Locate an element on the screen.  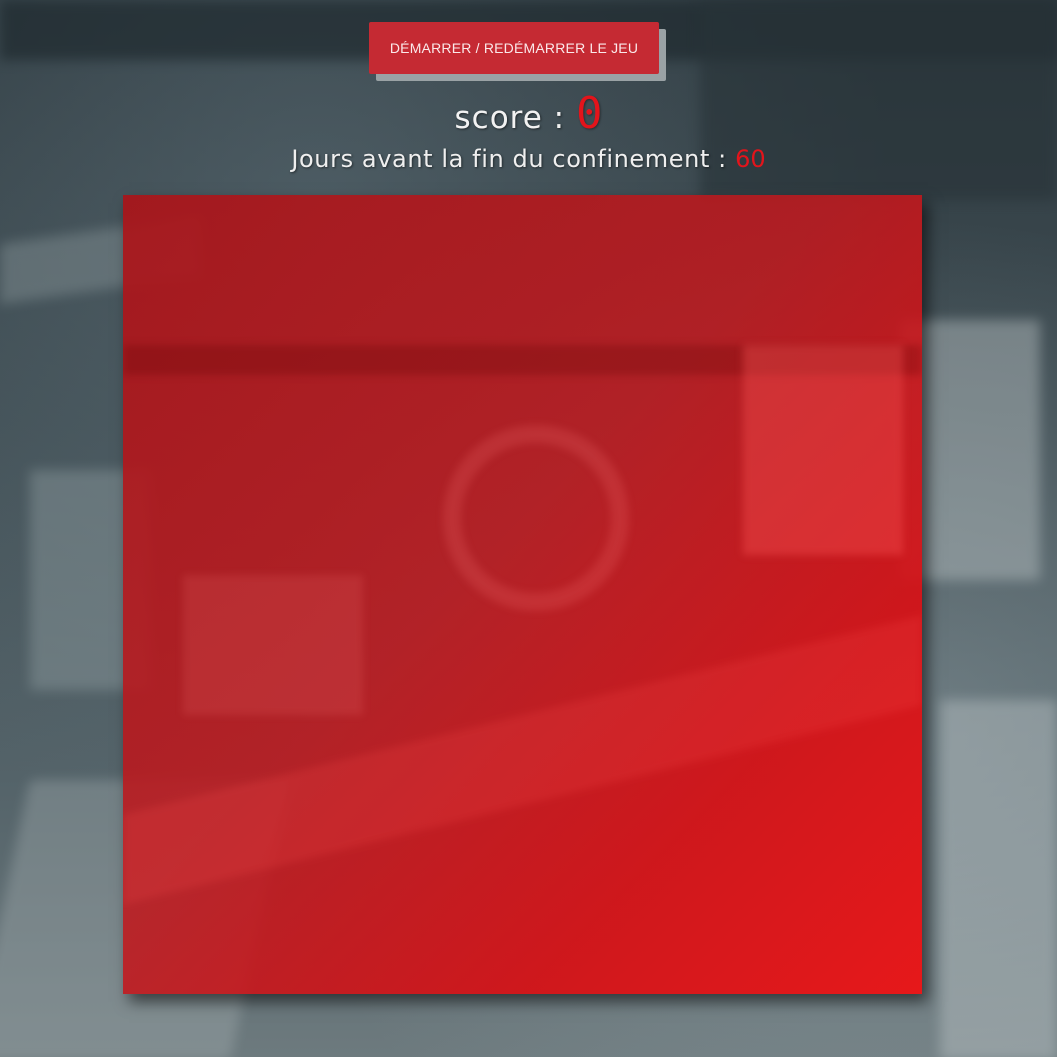
days-remaining-display: Jours avant la fin du confinement : 60 is located at coordinates (528, 159).